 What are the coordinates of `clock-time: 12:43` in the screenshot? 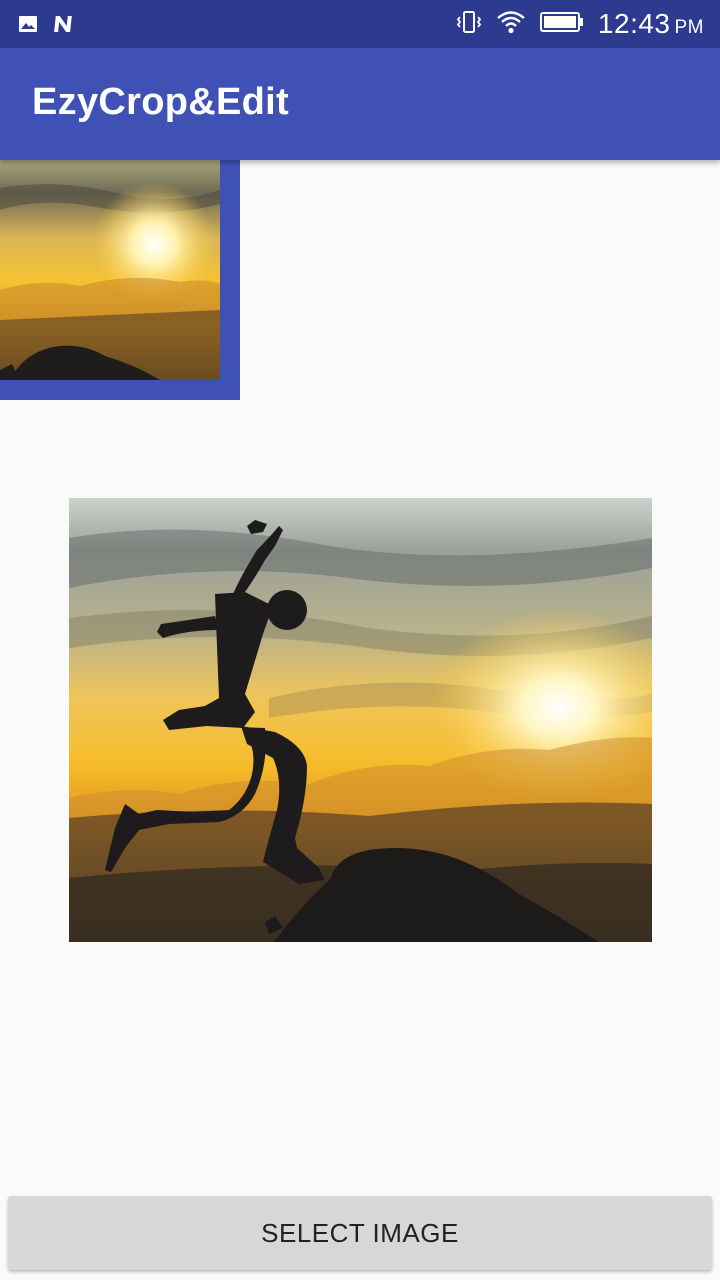 It's located at (634, 23).